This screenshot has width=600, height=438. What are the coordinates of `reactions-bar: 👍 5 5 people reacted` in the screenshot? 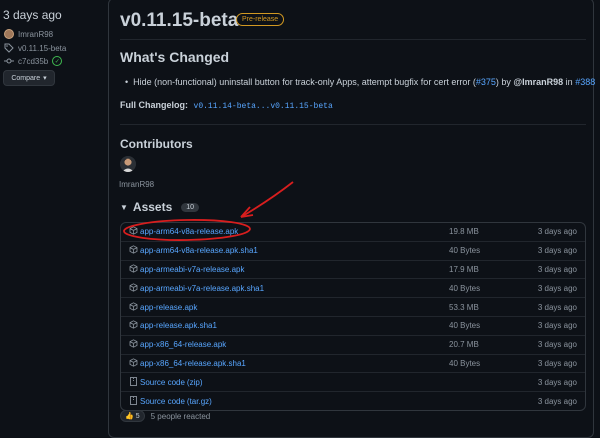 It's located at (165, 416).